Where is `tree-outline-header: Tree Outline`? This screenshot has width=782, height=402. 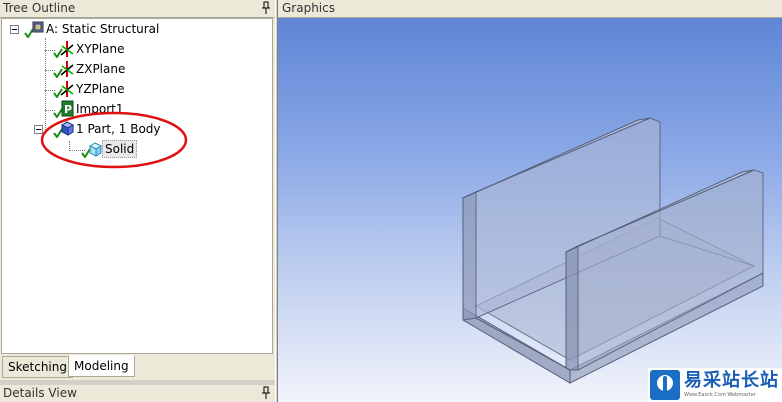
tree-outline-header: Tree Outline is located at coordinates (137, 9).